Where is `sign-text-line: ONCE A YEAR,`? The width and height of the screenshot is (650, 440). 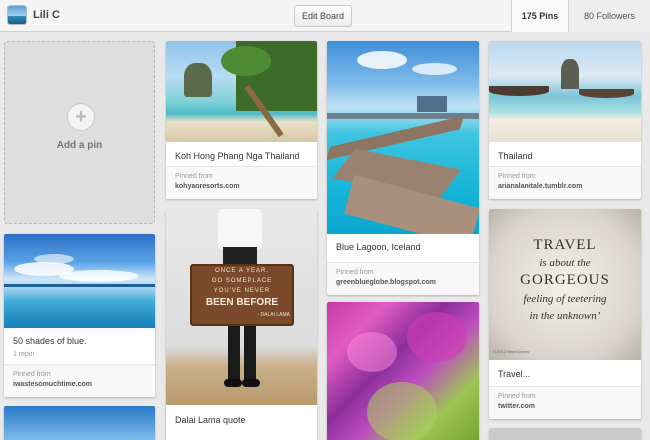 sign-text-line: ONCE A YEAR, is located at coordinates (242, 271).